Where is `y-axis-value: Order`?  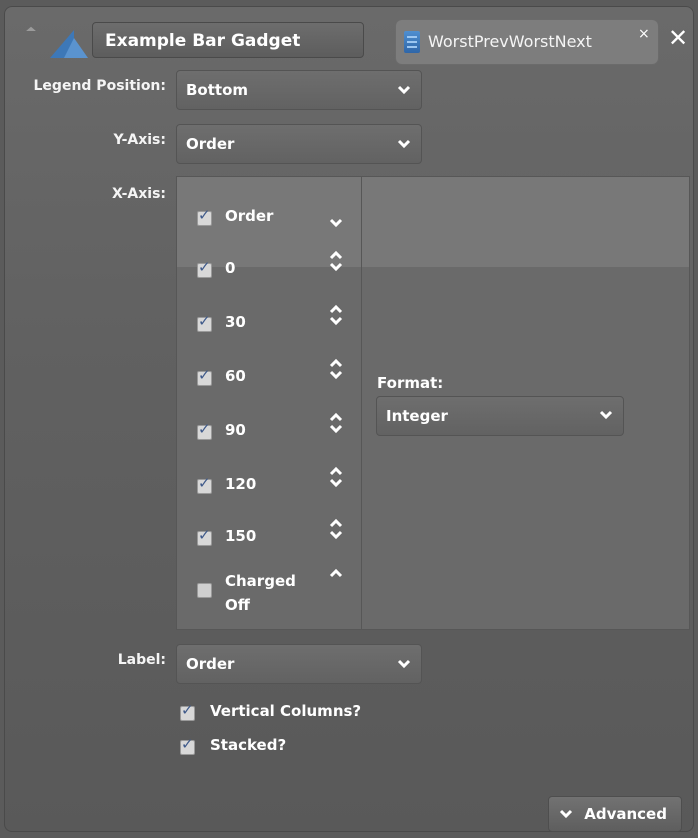 y-axis-value: Order is located at coordinates (210, 144).